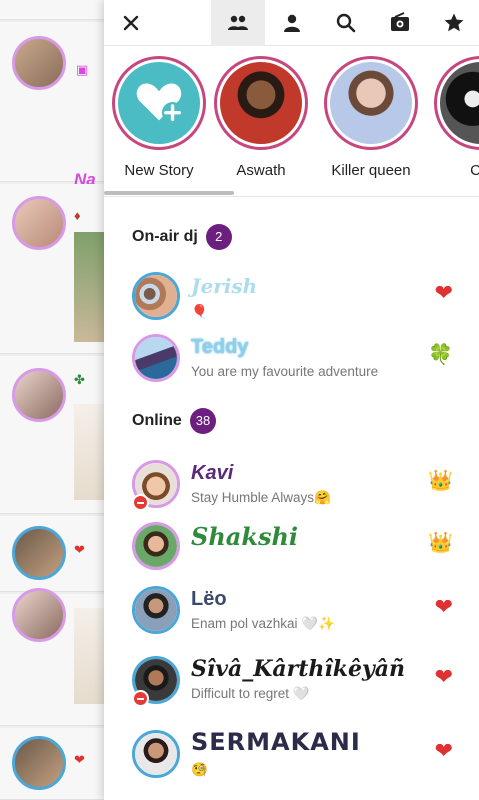  What do you see at coordinates (218, 237) in the screenshot?
I see `on-air-count-badge: 2` at bounding box center [218, 237].